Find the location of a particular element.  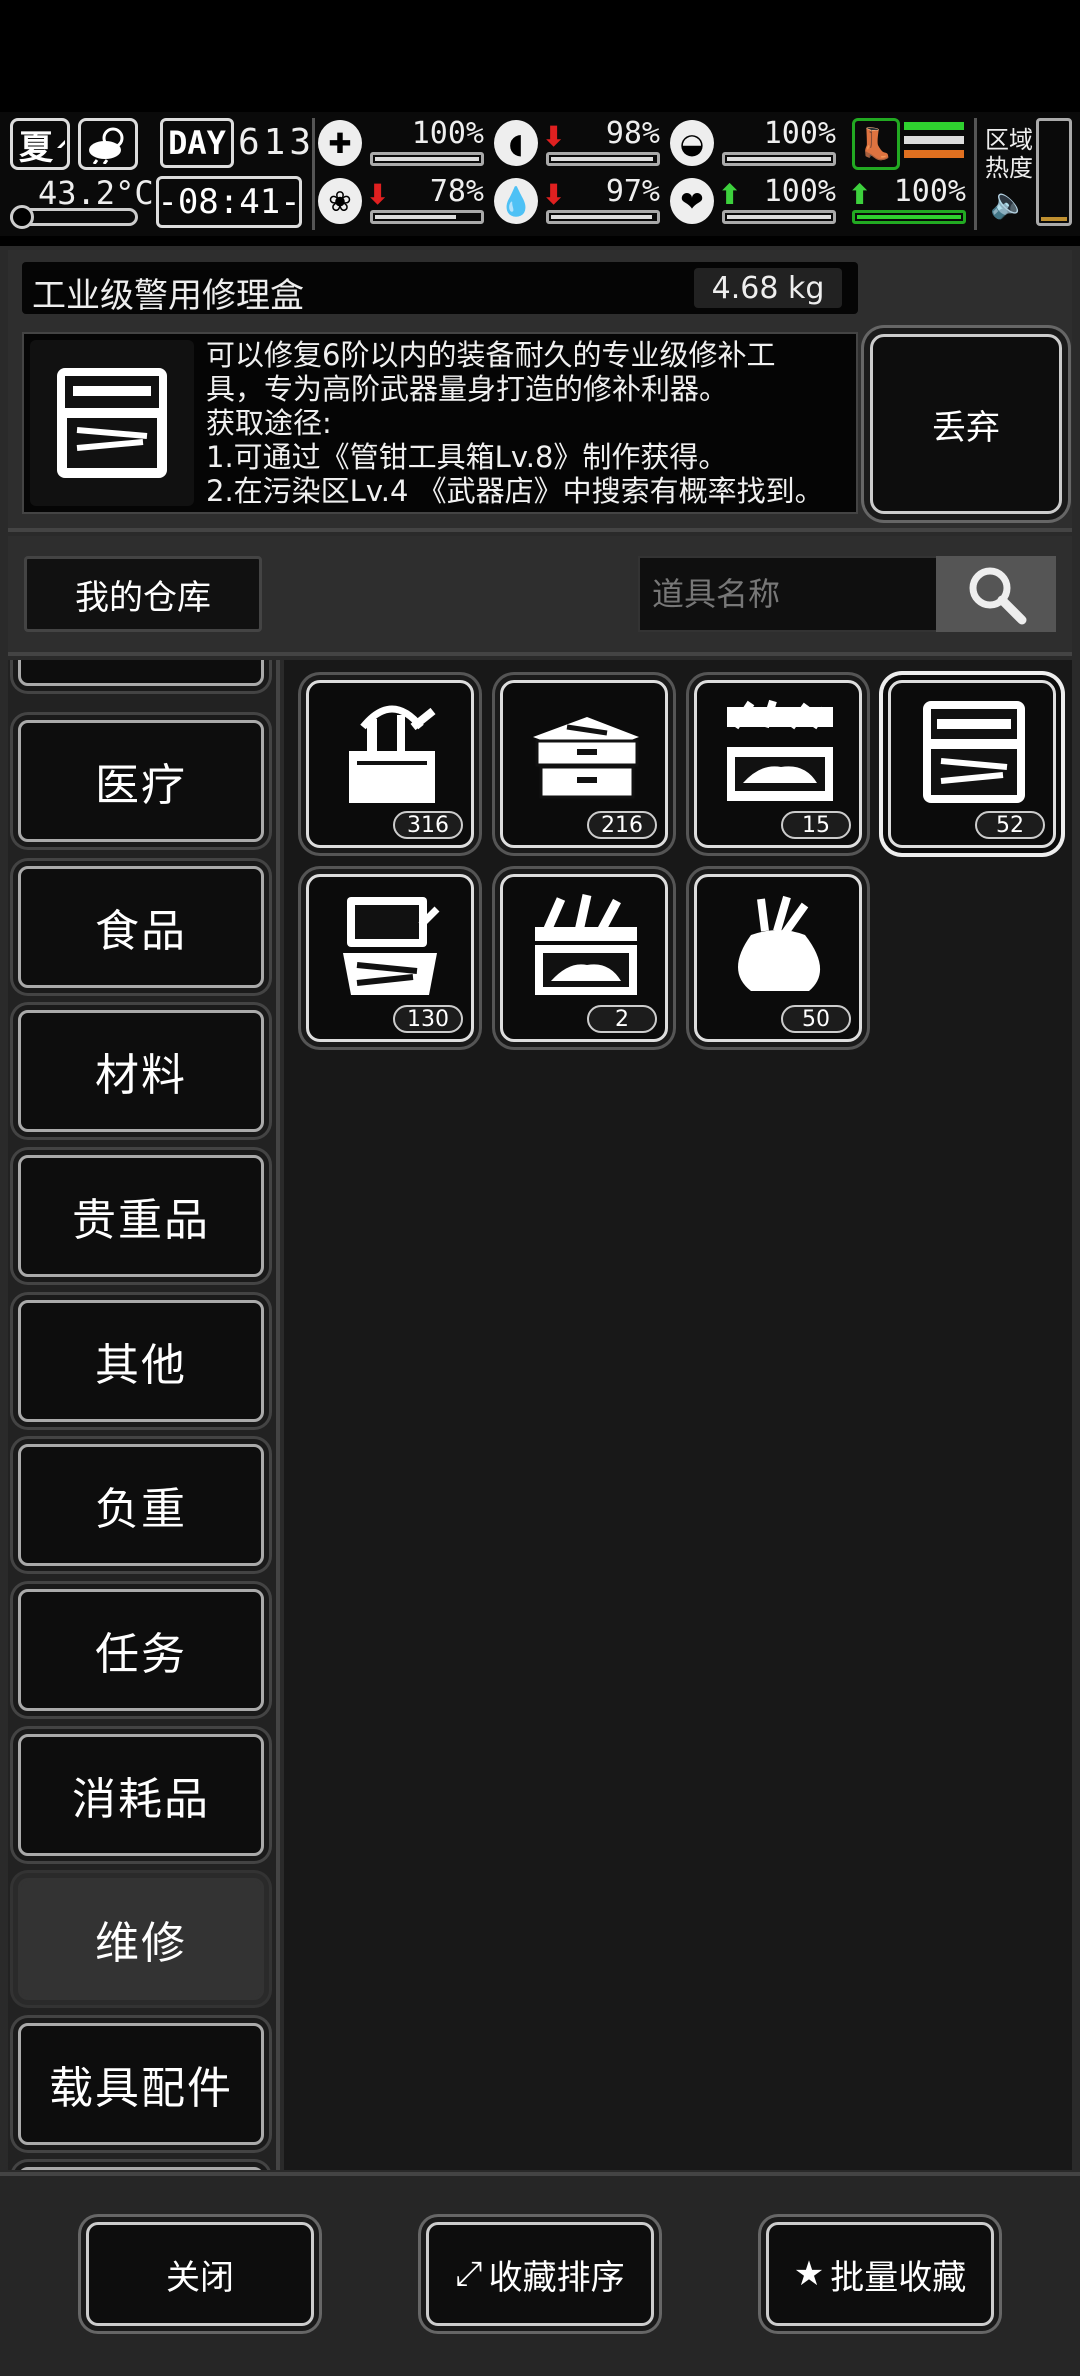

day-label: DAY is located at coordinates (197, 143).